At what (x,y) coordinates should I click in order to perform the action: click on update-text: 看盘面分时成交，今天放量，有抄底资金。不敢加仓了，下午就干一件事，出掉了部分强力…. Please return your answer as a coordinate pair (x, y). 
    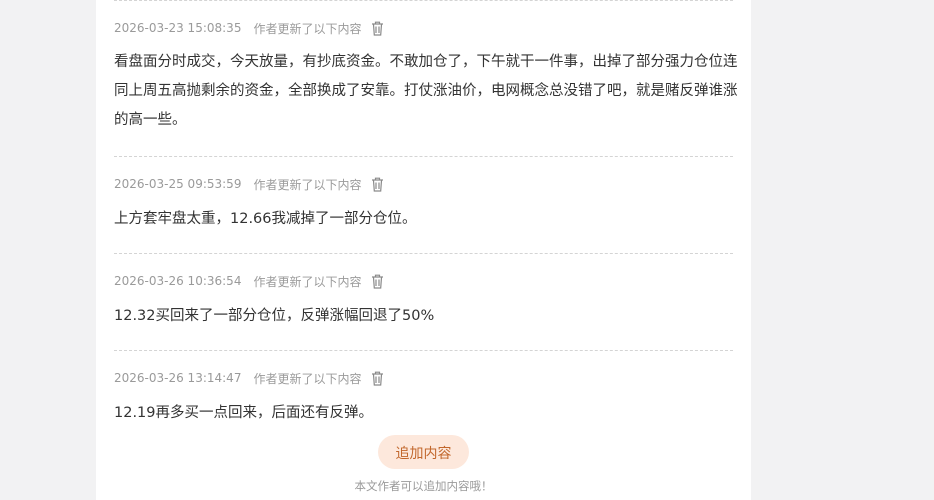
    Looking at the image, I should click on (426, 91).